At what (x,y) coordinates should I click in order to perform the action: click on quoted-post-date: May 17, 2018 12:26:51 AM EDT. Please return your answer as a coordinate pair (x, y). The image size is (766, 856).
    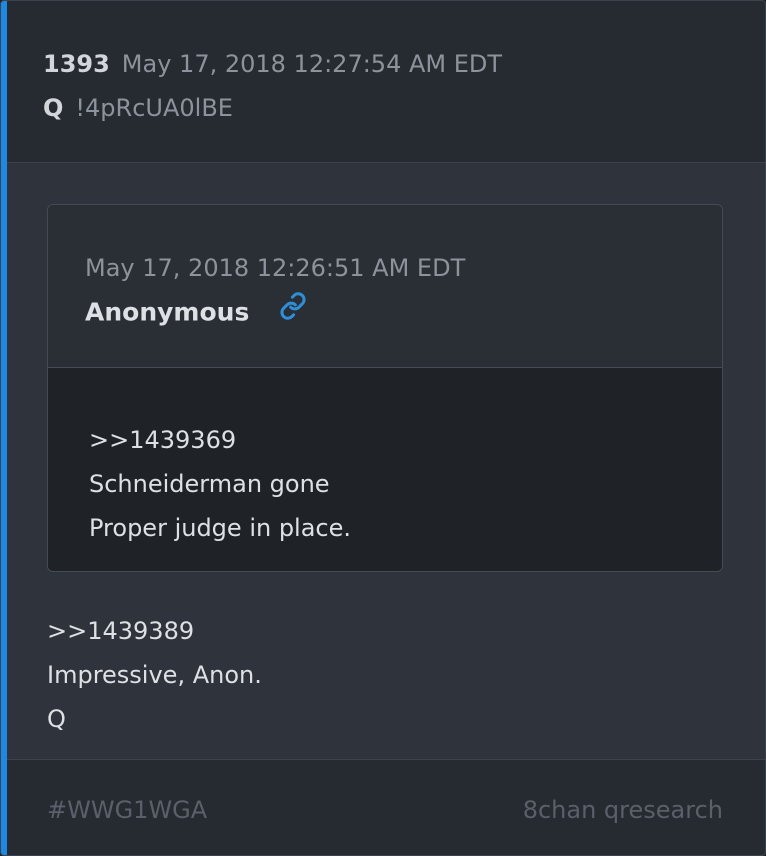
    Looking at the image, I should click on (275, 268).